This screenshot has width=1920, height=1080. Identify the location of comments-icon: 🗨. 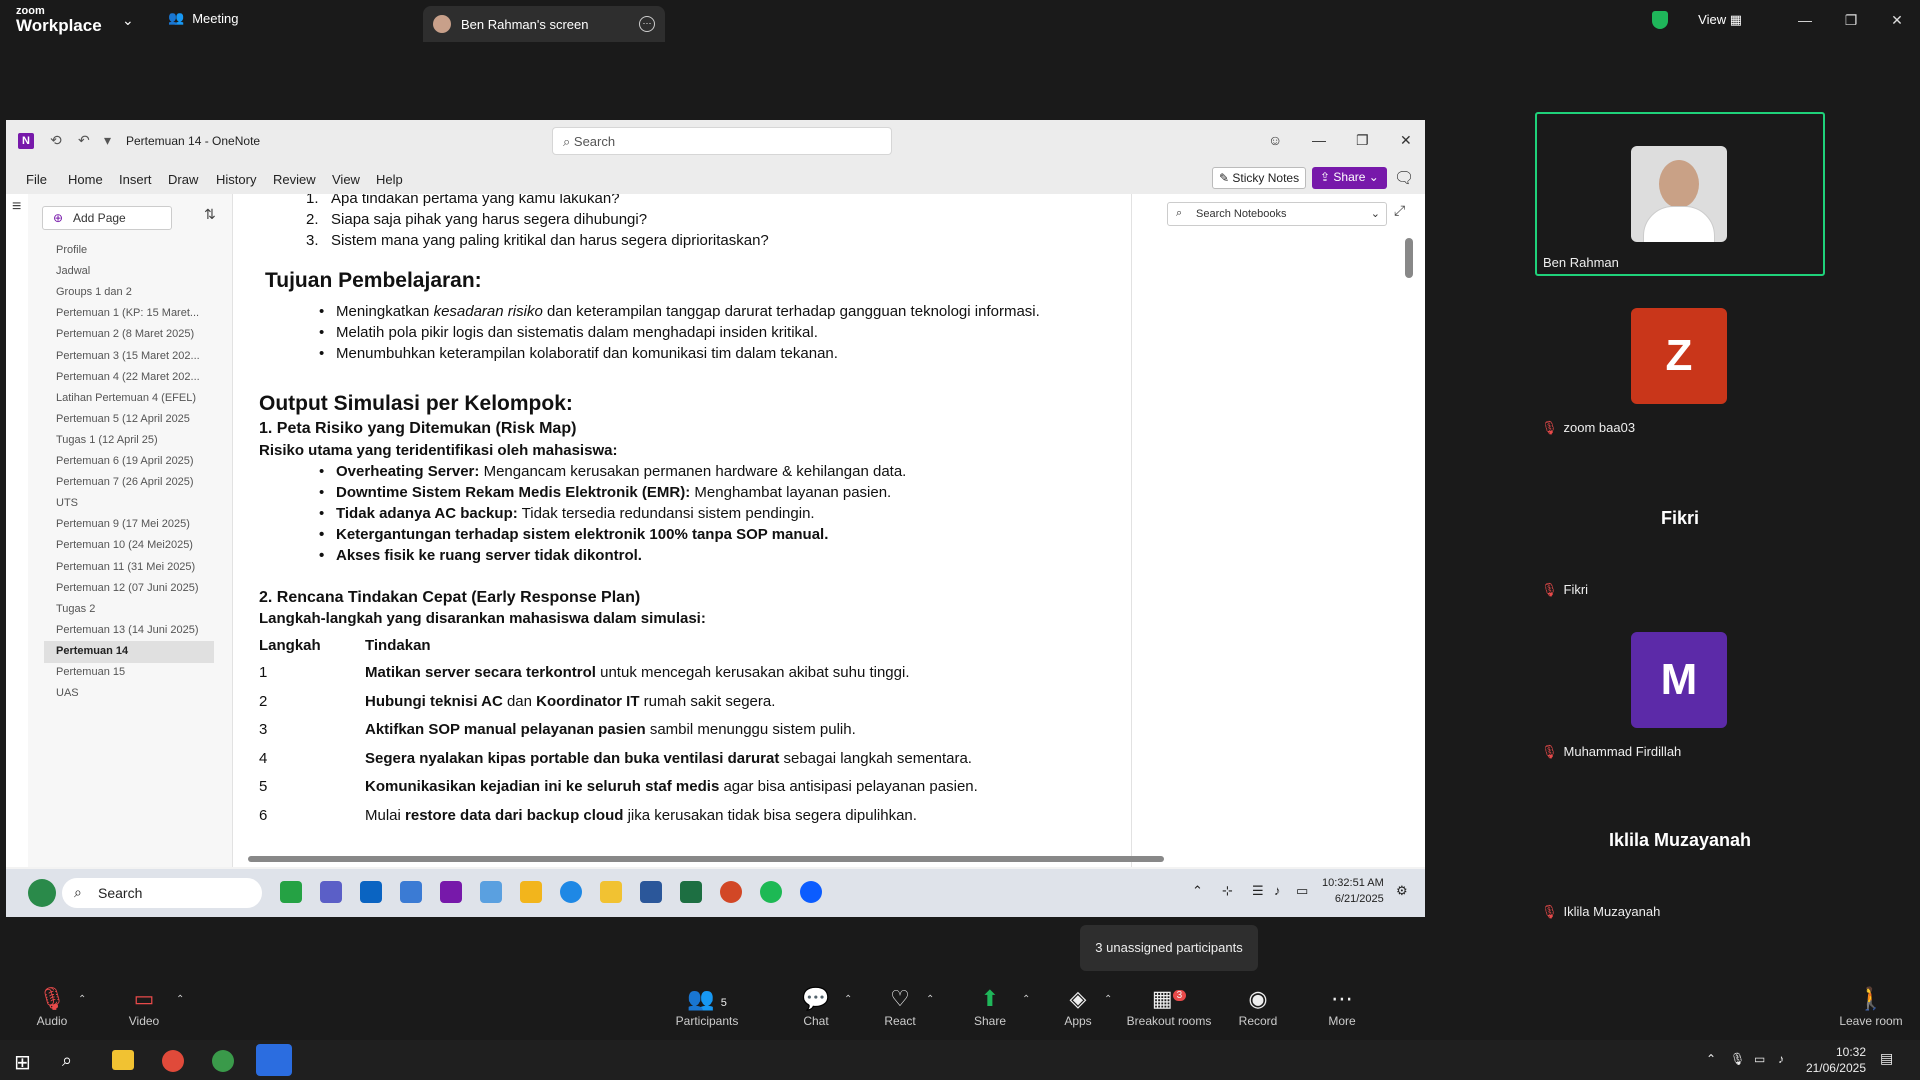
(1404, 178).